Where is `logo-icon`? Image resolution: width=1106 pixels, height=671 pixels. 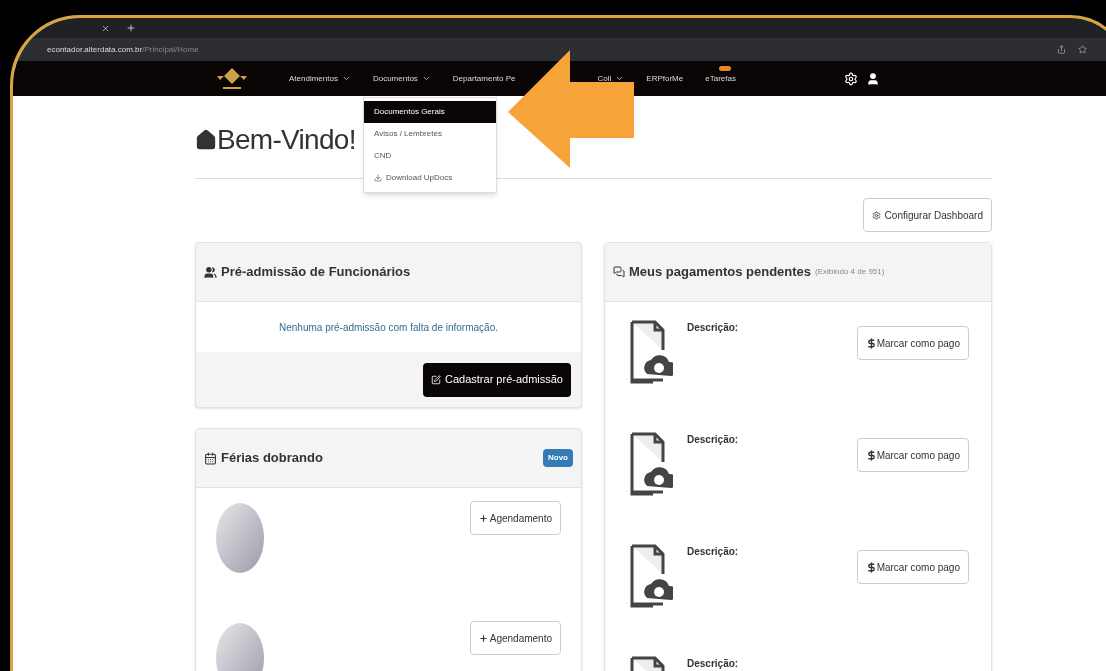
logo-icon is located at coordinates (232, 78).